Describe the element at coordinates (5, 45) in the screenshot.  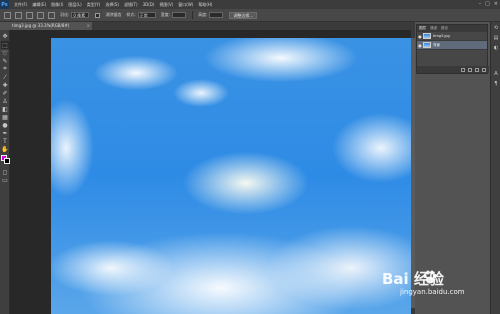
I see `marquee-icon: ⬚` at that location.